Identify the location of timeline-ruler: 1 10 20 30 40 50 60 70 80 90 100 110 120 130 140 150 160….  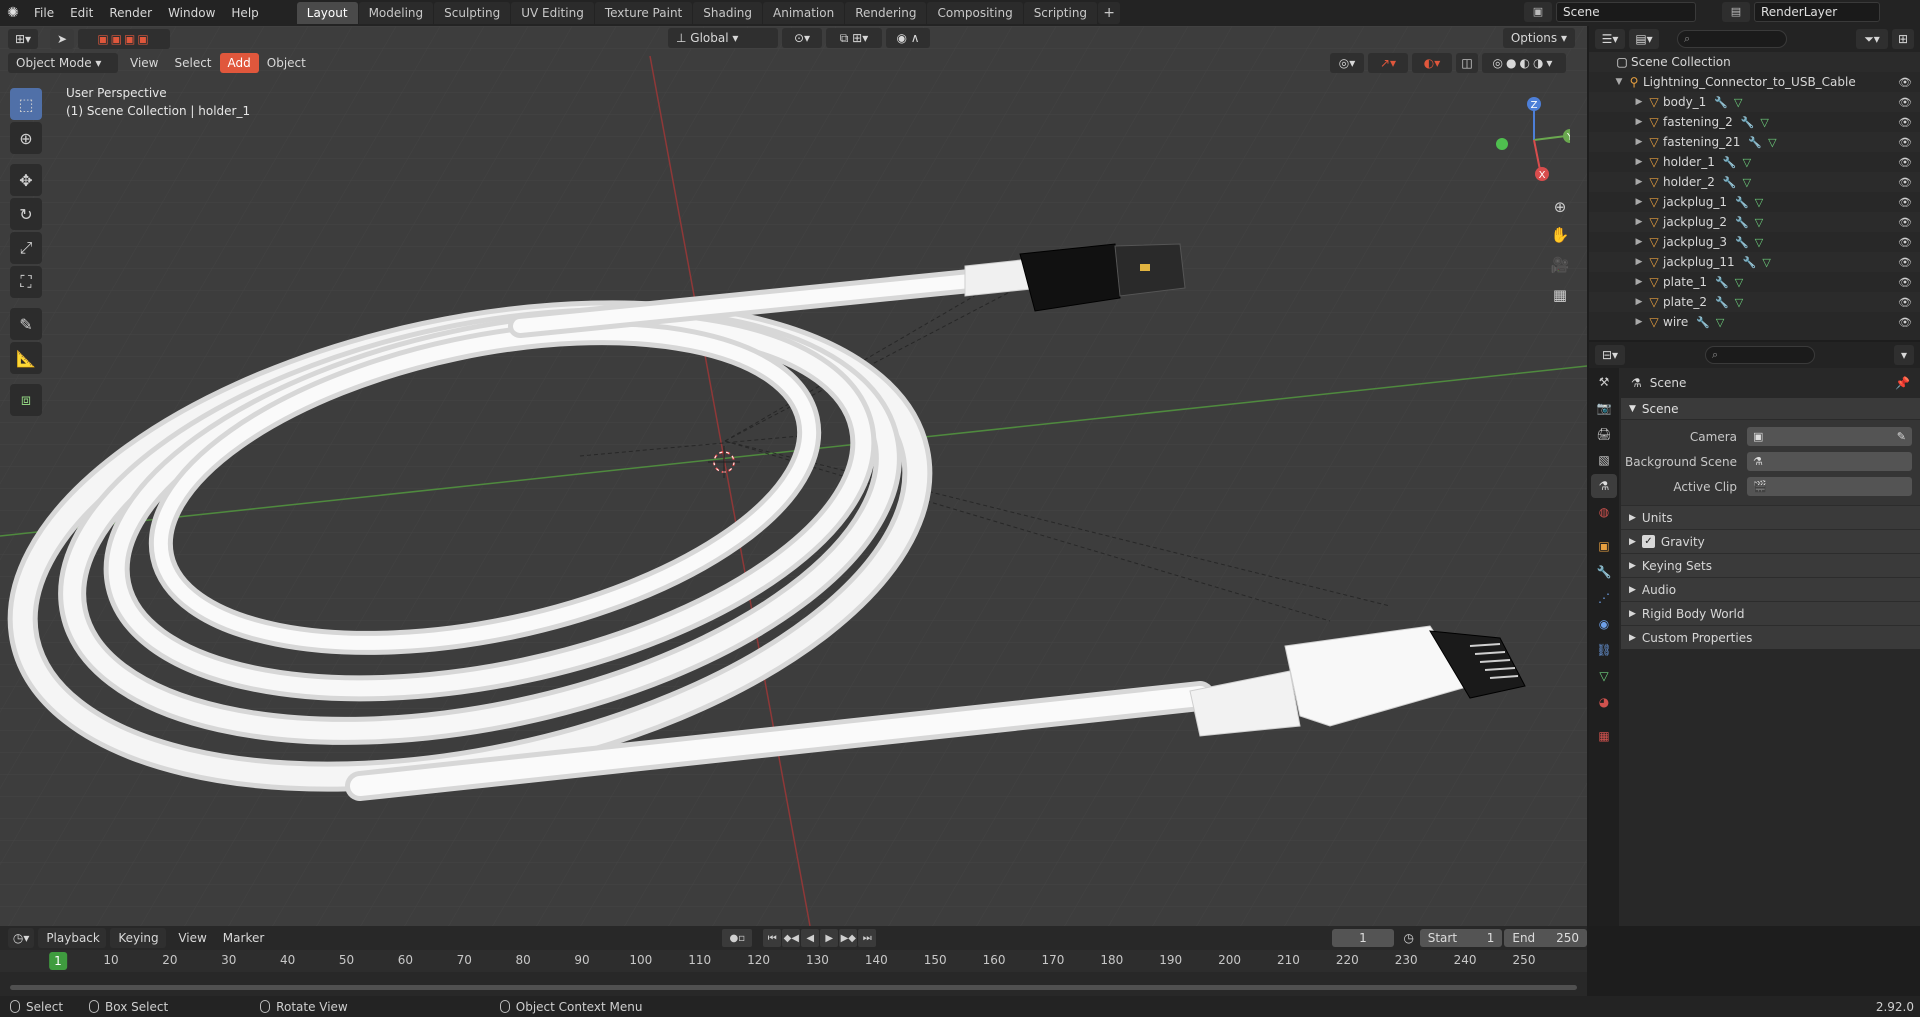
(793, 961).